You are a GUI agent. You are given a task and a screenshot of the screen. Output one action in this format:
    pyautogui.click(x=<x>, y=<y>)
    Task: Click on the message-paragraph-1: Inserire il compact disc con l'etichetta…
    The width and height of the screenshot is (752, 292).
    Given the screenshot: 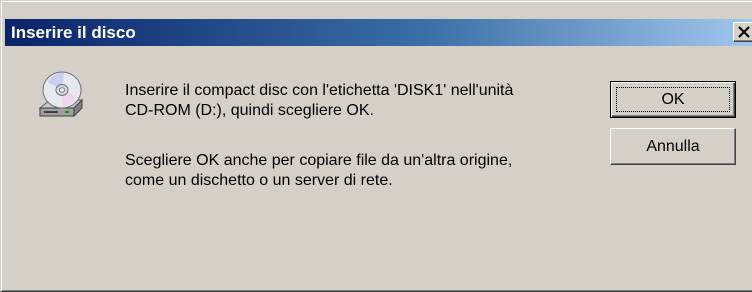 What is the action you would take?
    pyautogui.click(x=319, y=101)
    